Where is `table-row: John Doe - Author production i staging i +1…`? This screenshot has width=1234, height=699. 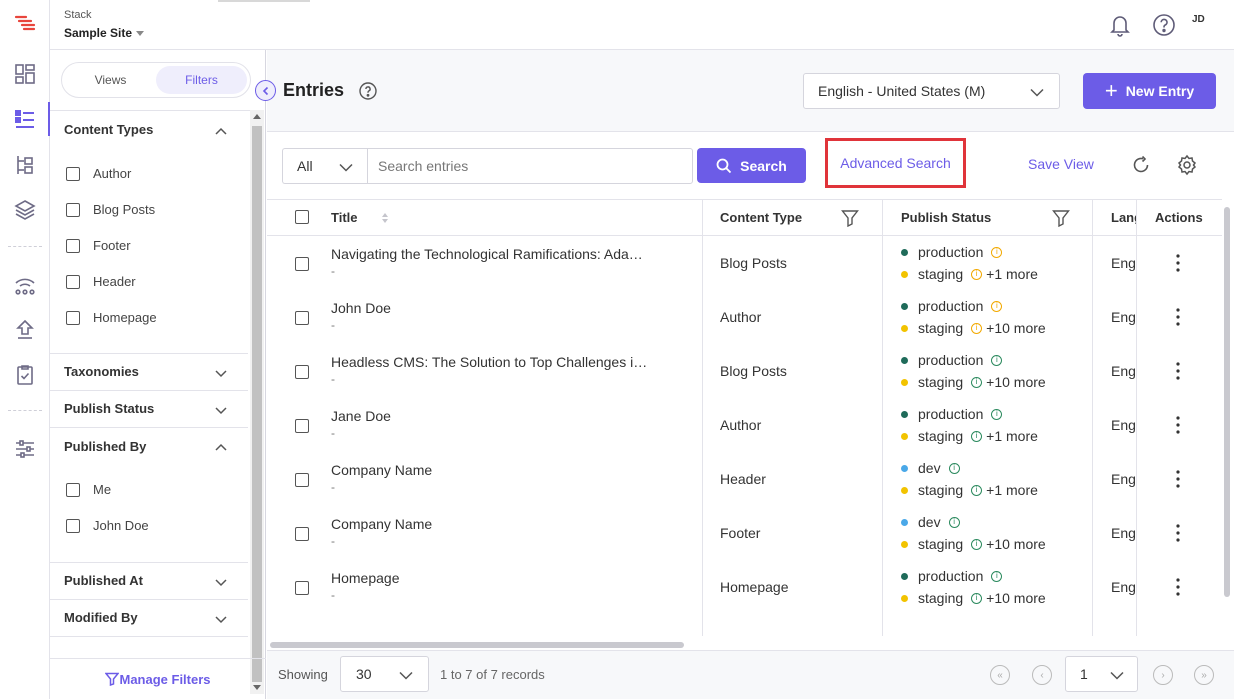
table-row: John Doe - Author production i staging i +1… is located at coordinates (744, 317).